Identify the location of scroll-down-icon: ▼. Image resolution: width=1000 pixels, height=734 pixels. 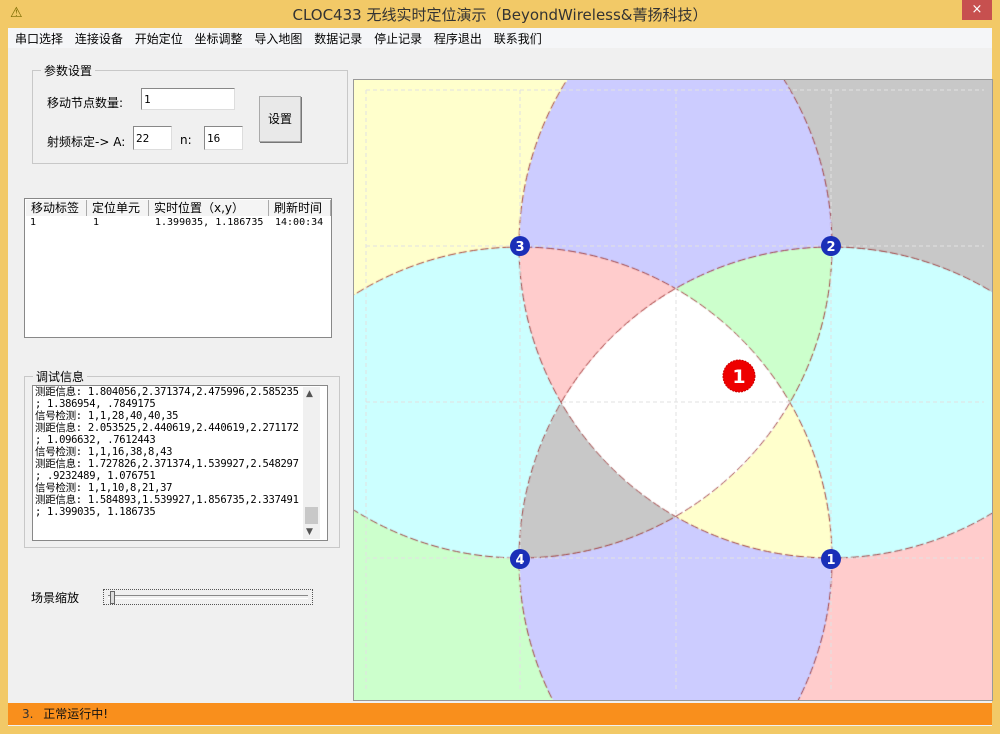
(309, 532).